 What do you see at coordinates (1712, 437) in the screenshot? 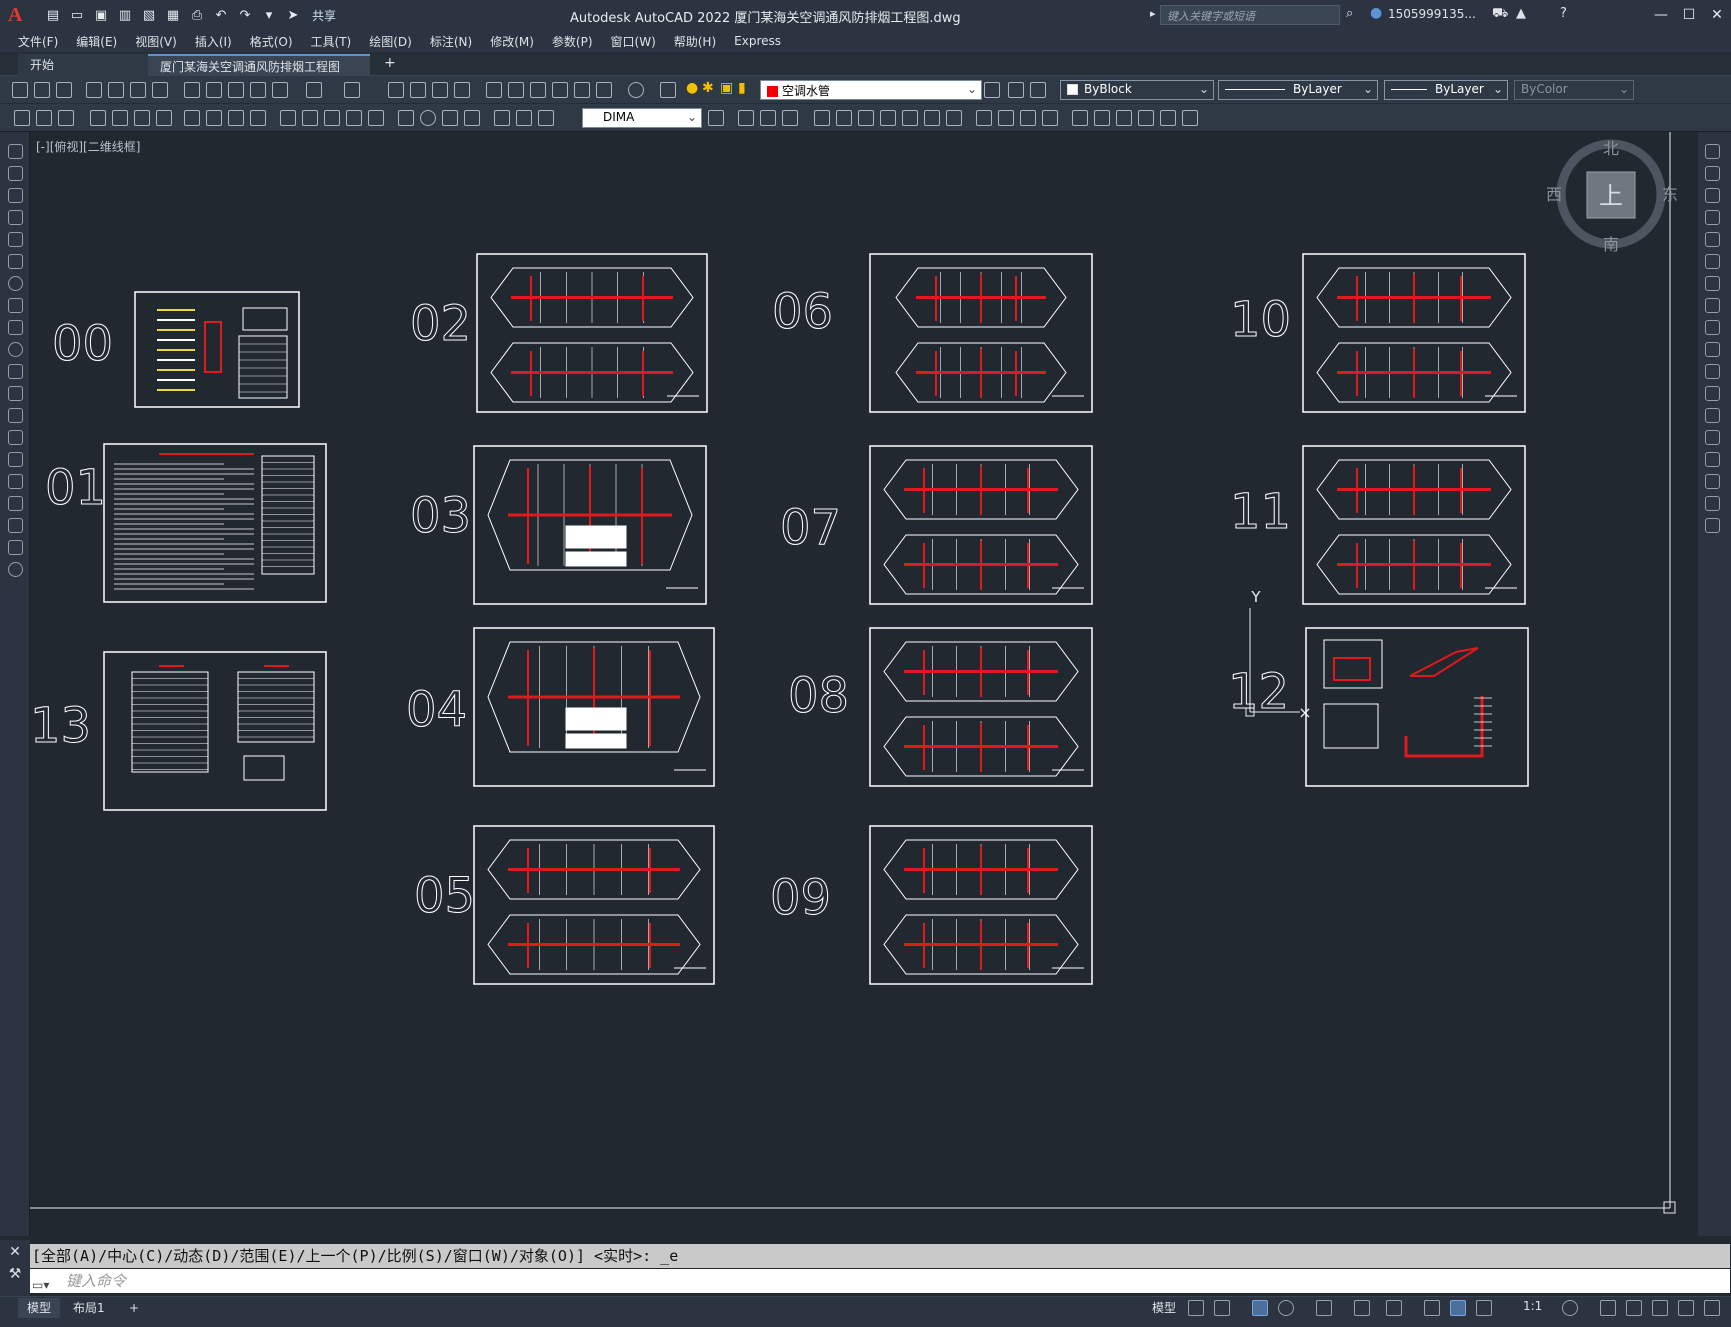
I see `join-tool-icon` at bounding box center [1712, 437].